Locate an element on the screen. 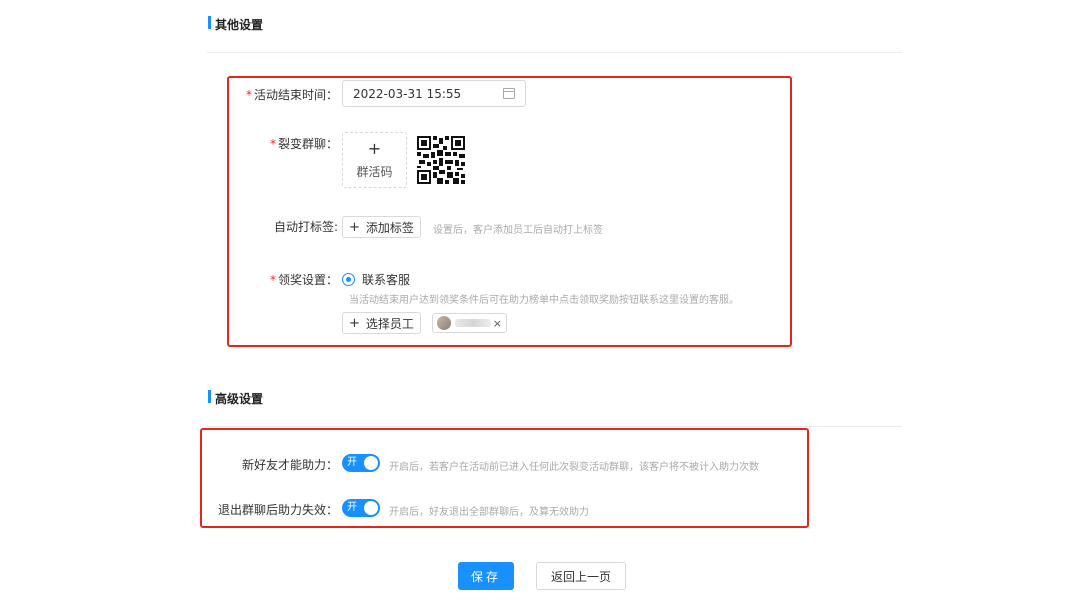 The width and height of the screenshot is (1080, 601). fission-group-label: * 裂变群聊： is located at coordinates (303, 144).